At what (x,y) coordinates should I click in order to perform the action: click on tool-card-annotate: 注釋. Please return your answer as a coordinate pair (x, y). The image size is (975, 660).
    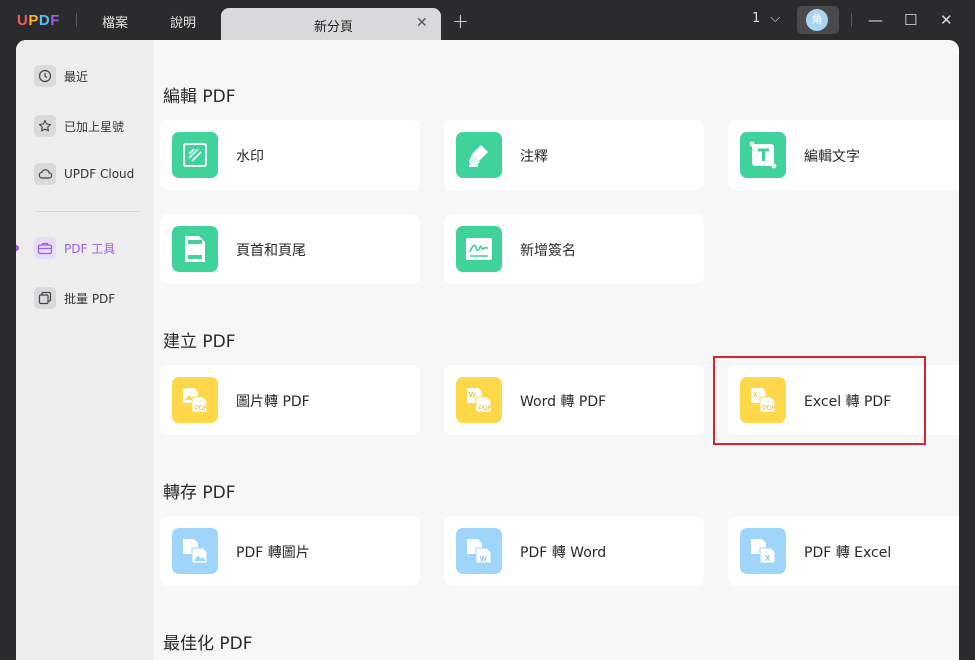
    Looking at the image, I should click on (574, 155).